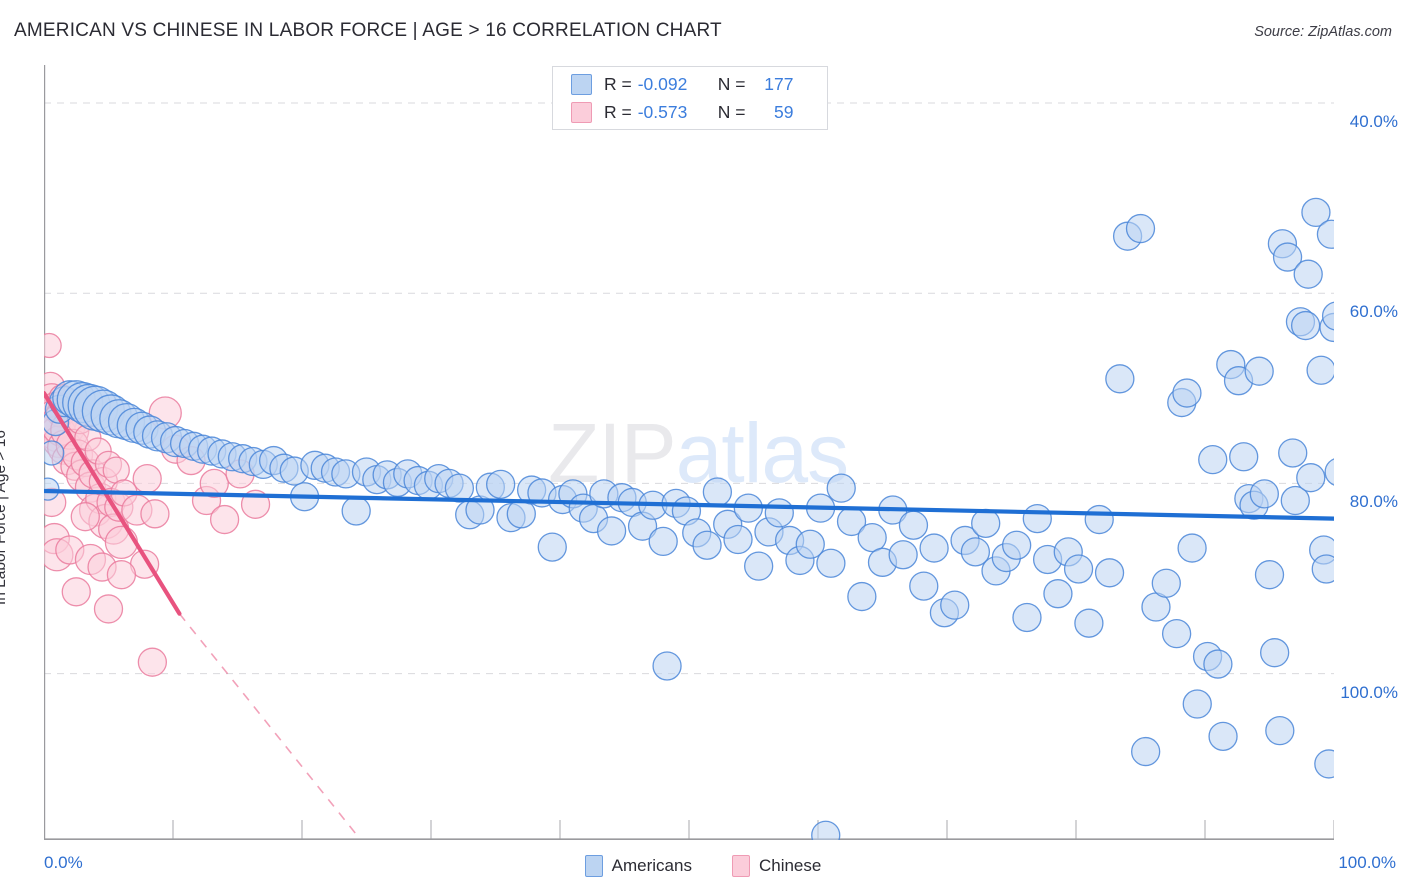  Describe the element at coordinates (1373, 312) in the screenshot. I see `y-axis-tick-label: 60.0%` at that location.